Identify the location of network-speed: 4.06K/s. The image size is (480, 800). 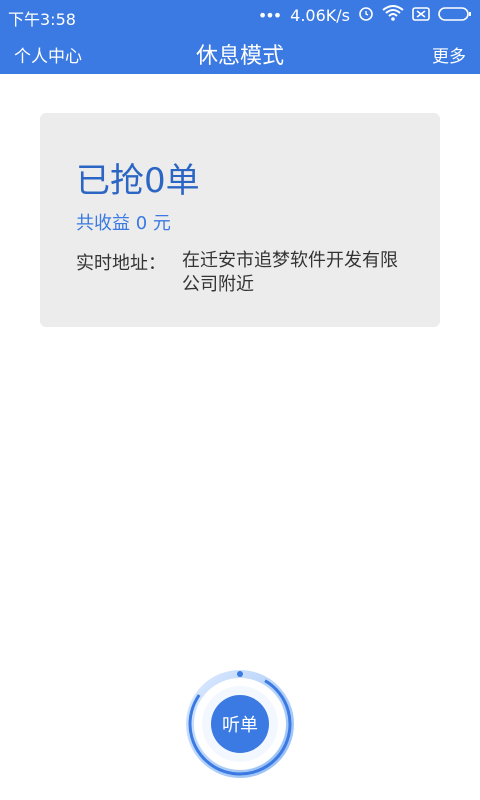
(320, 15).